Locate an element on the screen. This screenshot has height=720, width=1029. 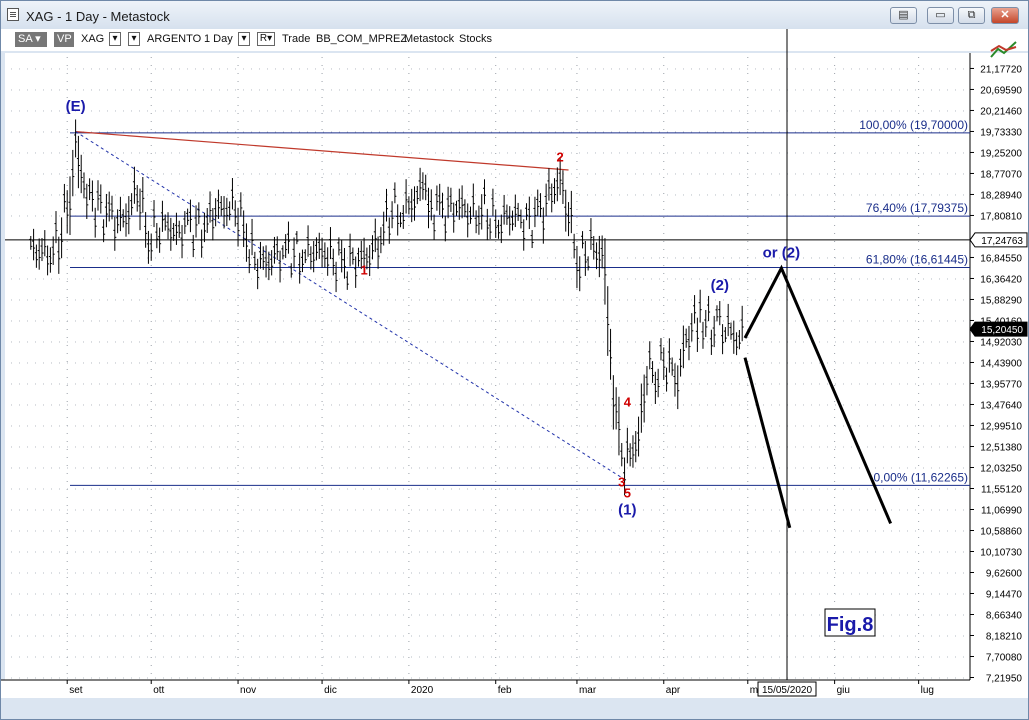
y-tick-label: 7,21950 is located at coordinates (1004, 679).